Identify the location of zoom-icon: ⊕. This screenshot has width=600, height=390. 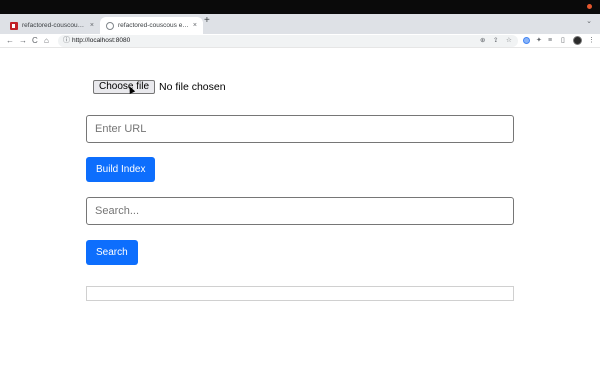
(482, 41).